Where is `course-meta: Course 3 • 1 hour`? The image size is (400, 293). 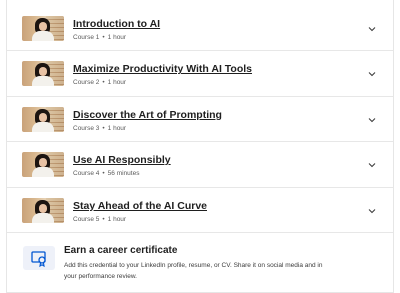
course-meta: Course 3 • 1 hour is located at coordinates (99, 128).